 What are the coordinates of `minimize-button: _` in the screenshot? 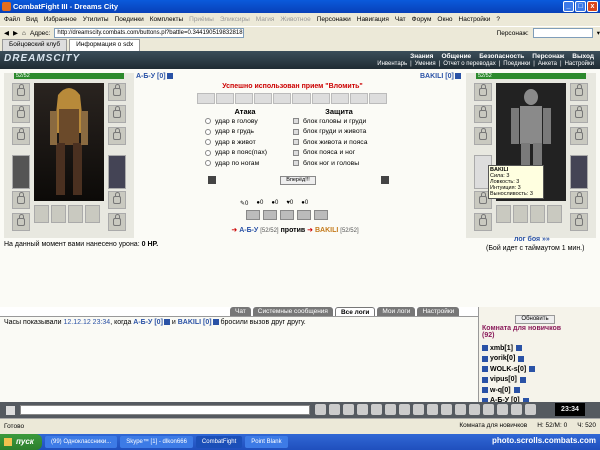 It's located at (568, 6).